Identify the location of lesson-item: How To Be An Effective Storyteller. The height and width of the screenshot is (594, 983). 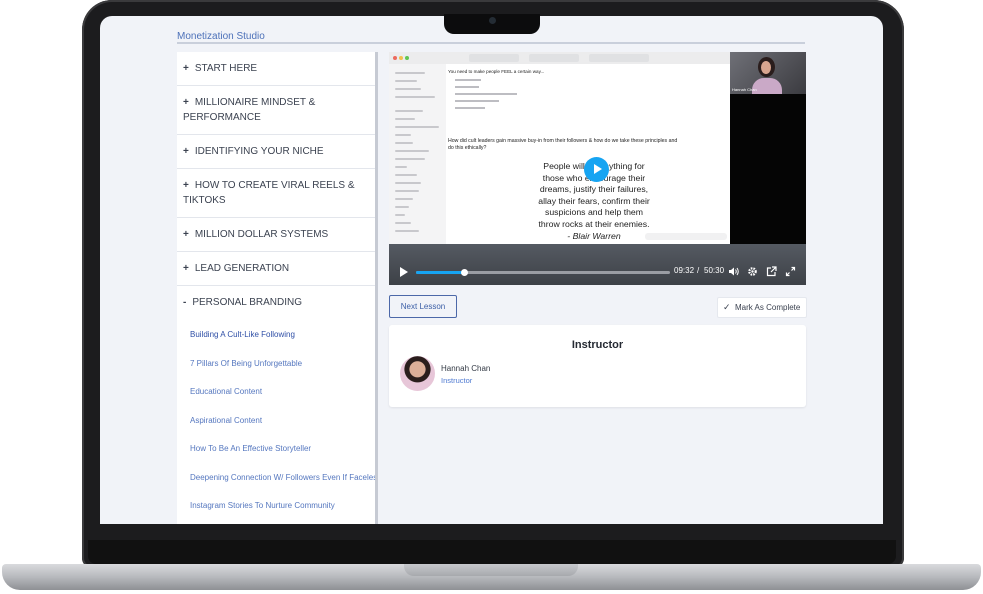
(276, 449).